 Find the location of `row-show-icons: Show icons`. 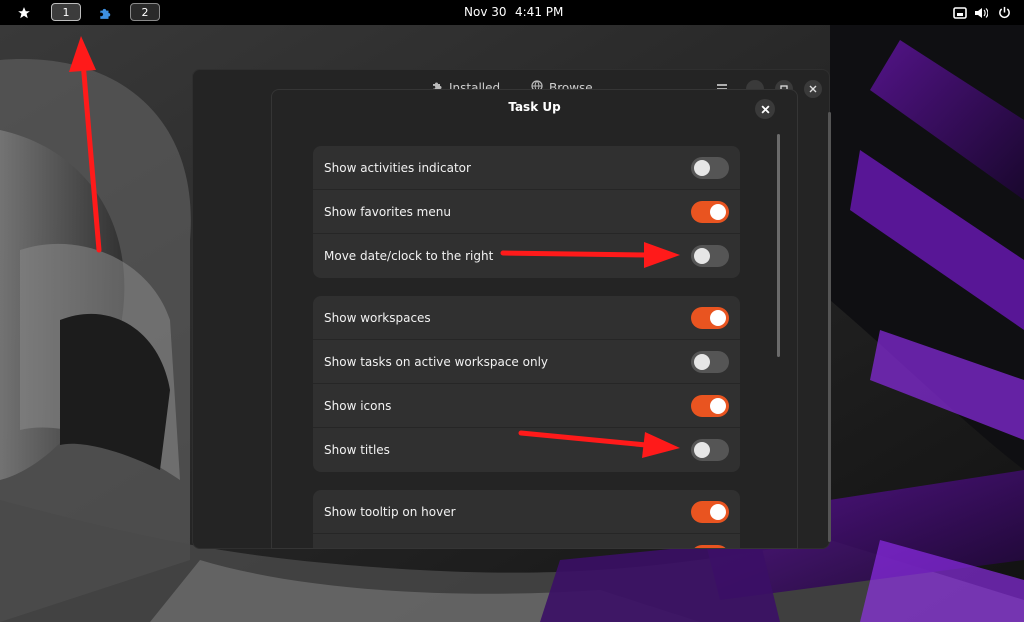

row-show-icons: Show icons is located at coordinates (526, 406).